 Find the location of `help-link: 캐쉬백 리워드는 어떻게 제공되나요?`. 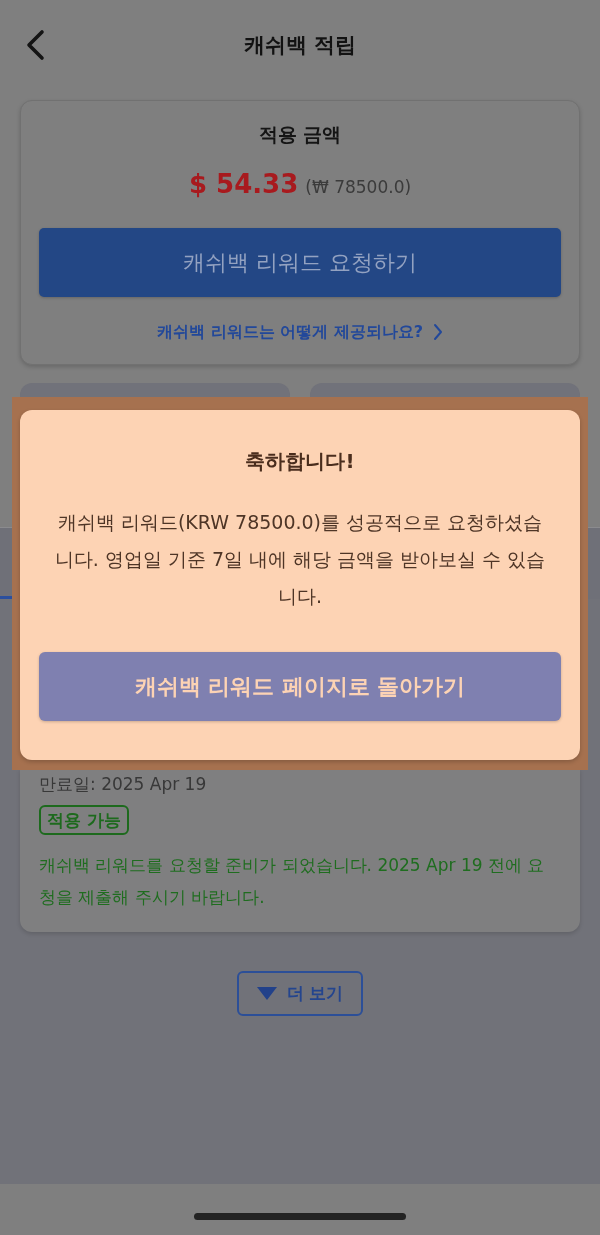

help-link: 캐쉬백 리워드는 어떻게 제공되나요? is located at coordinates (300, 332).